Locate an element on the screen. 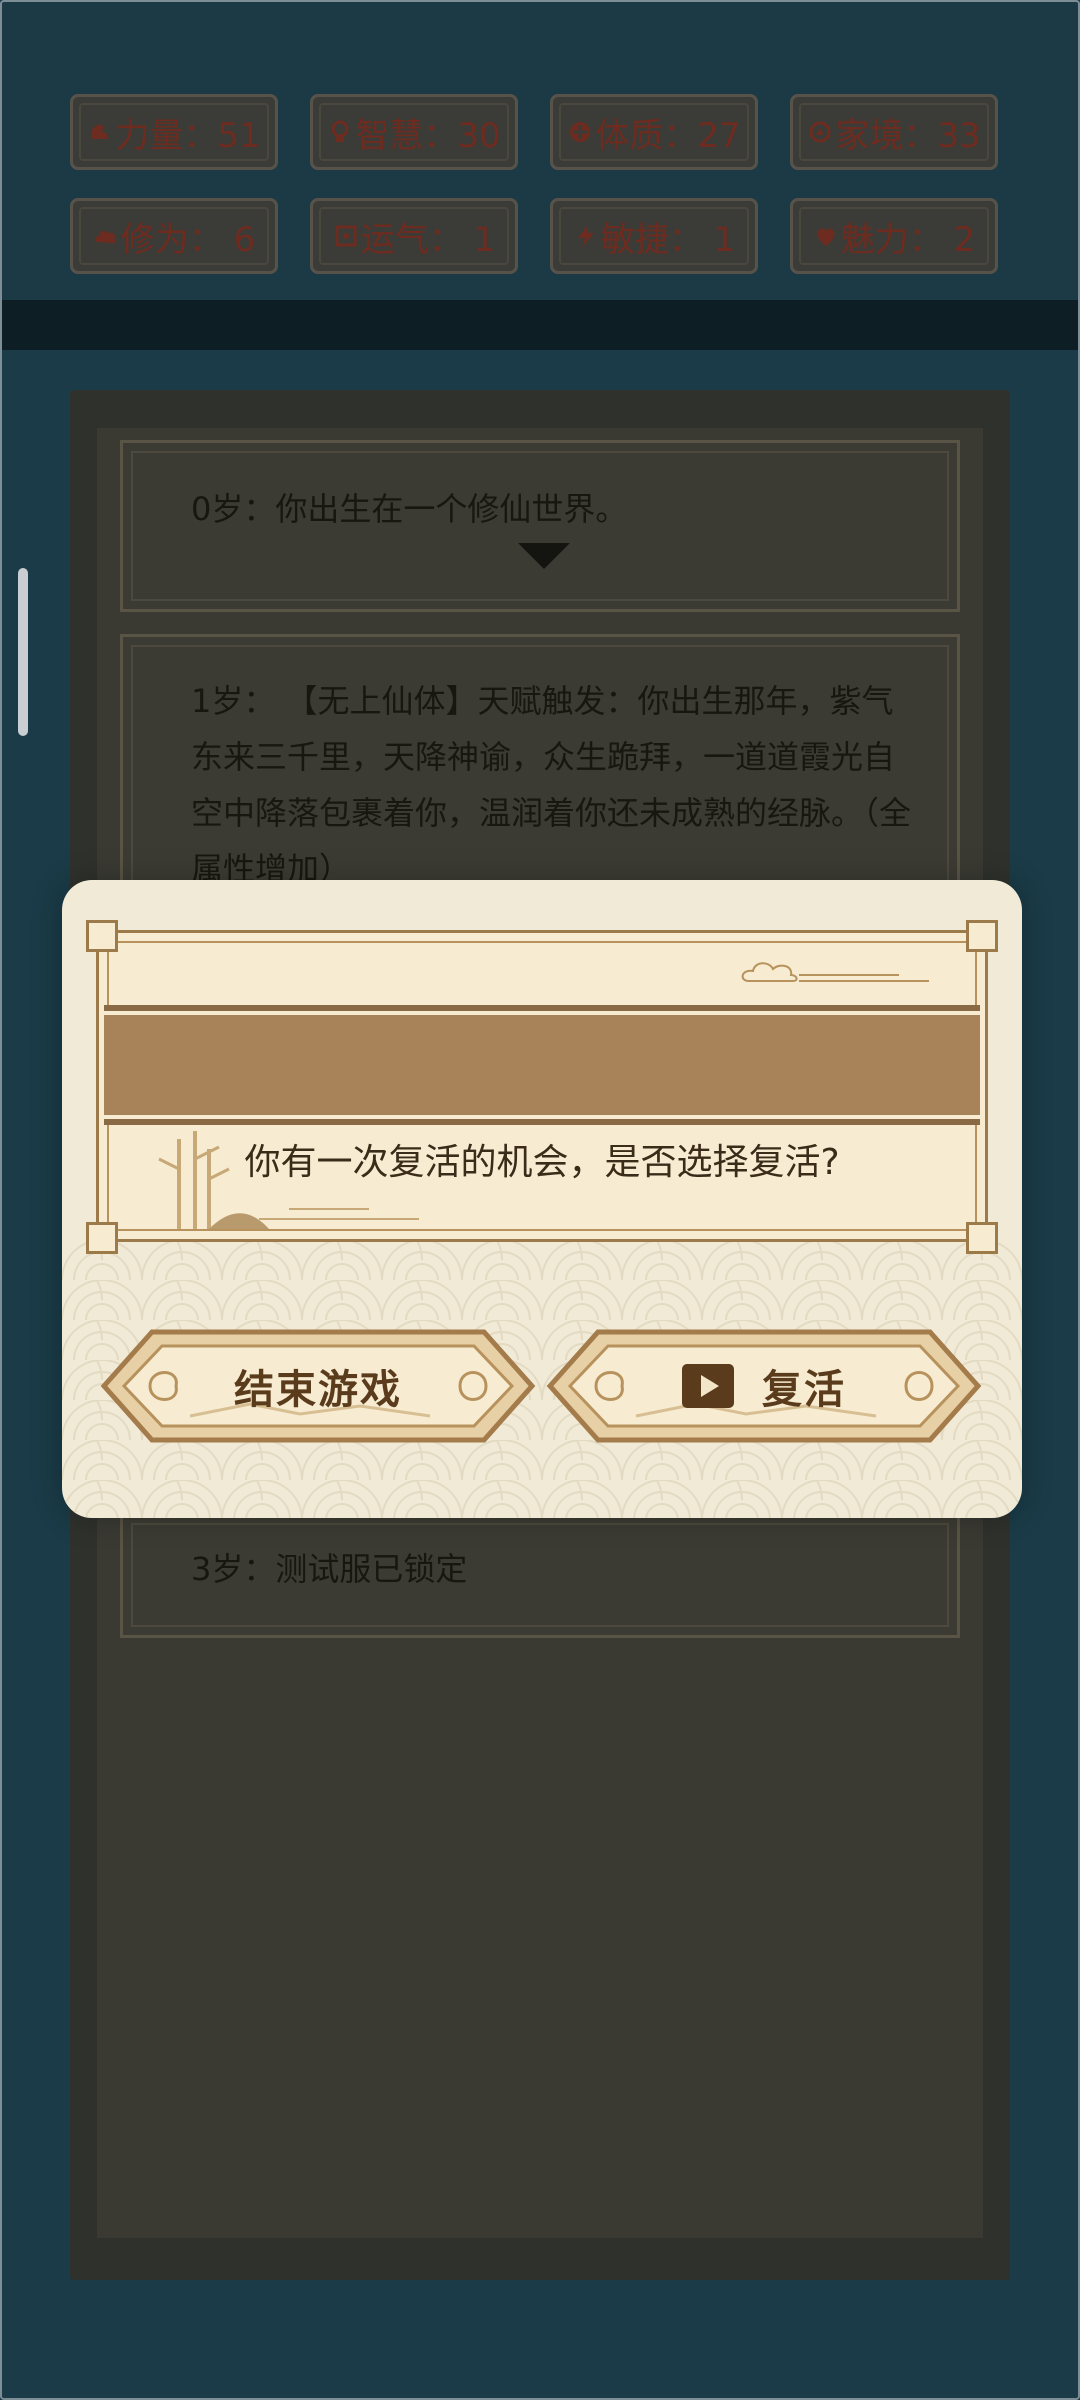 The width and height of the screenshot is (1080, 2400). revive-message: 你有一次复活的机会，是否选择复活? is located at coordinates (542, 1162).